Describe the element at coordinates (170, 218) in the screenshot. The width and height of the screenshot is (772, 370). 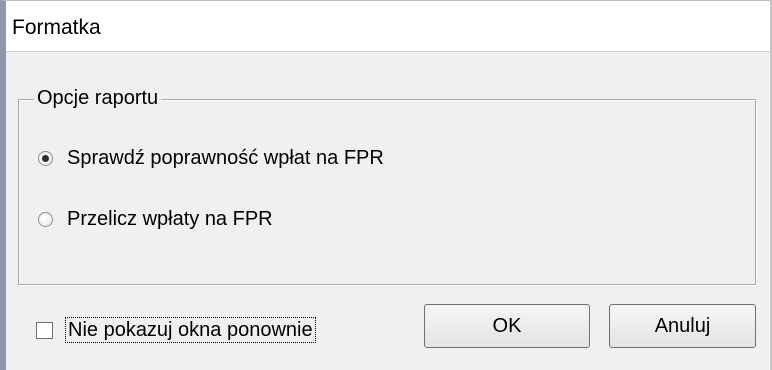
I see `radio-label-recalculate-payments: Przelicz wpłaty na FPR` at that location.